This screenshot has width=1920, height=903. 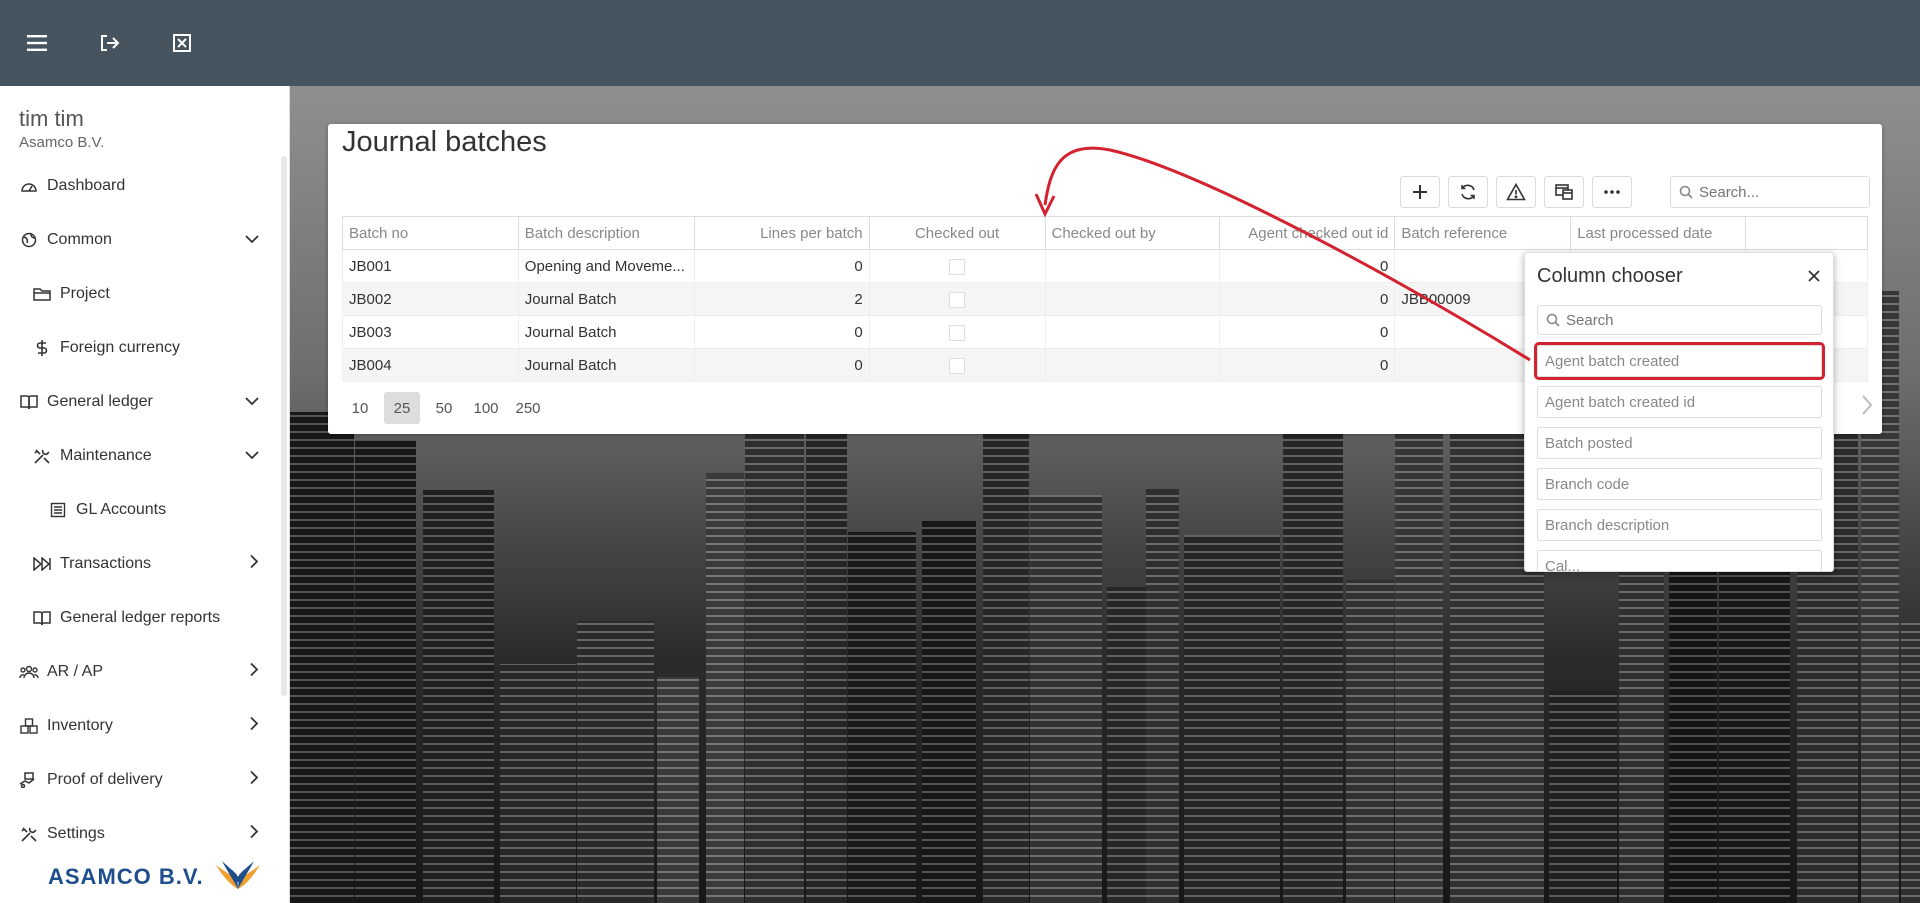 What do you see at coordinates (1468, 192) in the screenshot?
I see `refresh-button` at bounding box center [1468, 192].